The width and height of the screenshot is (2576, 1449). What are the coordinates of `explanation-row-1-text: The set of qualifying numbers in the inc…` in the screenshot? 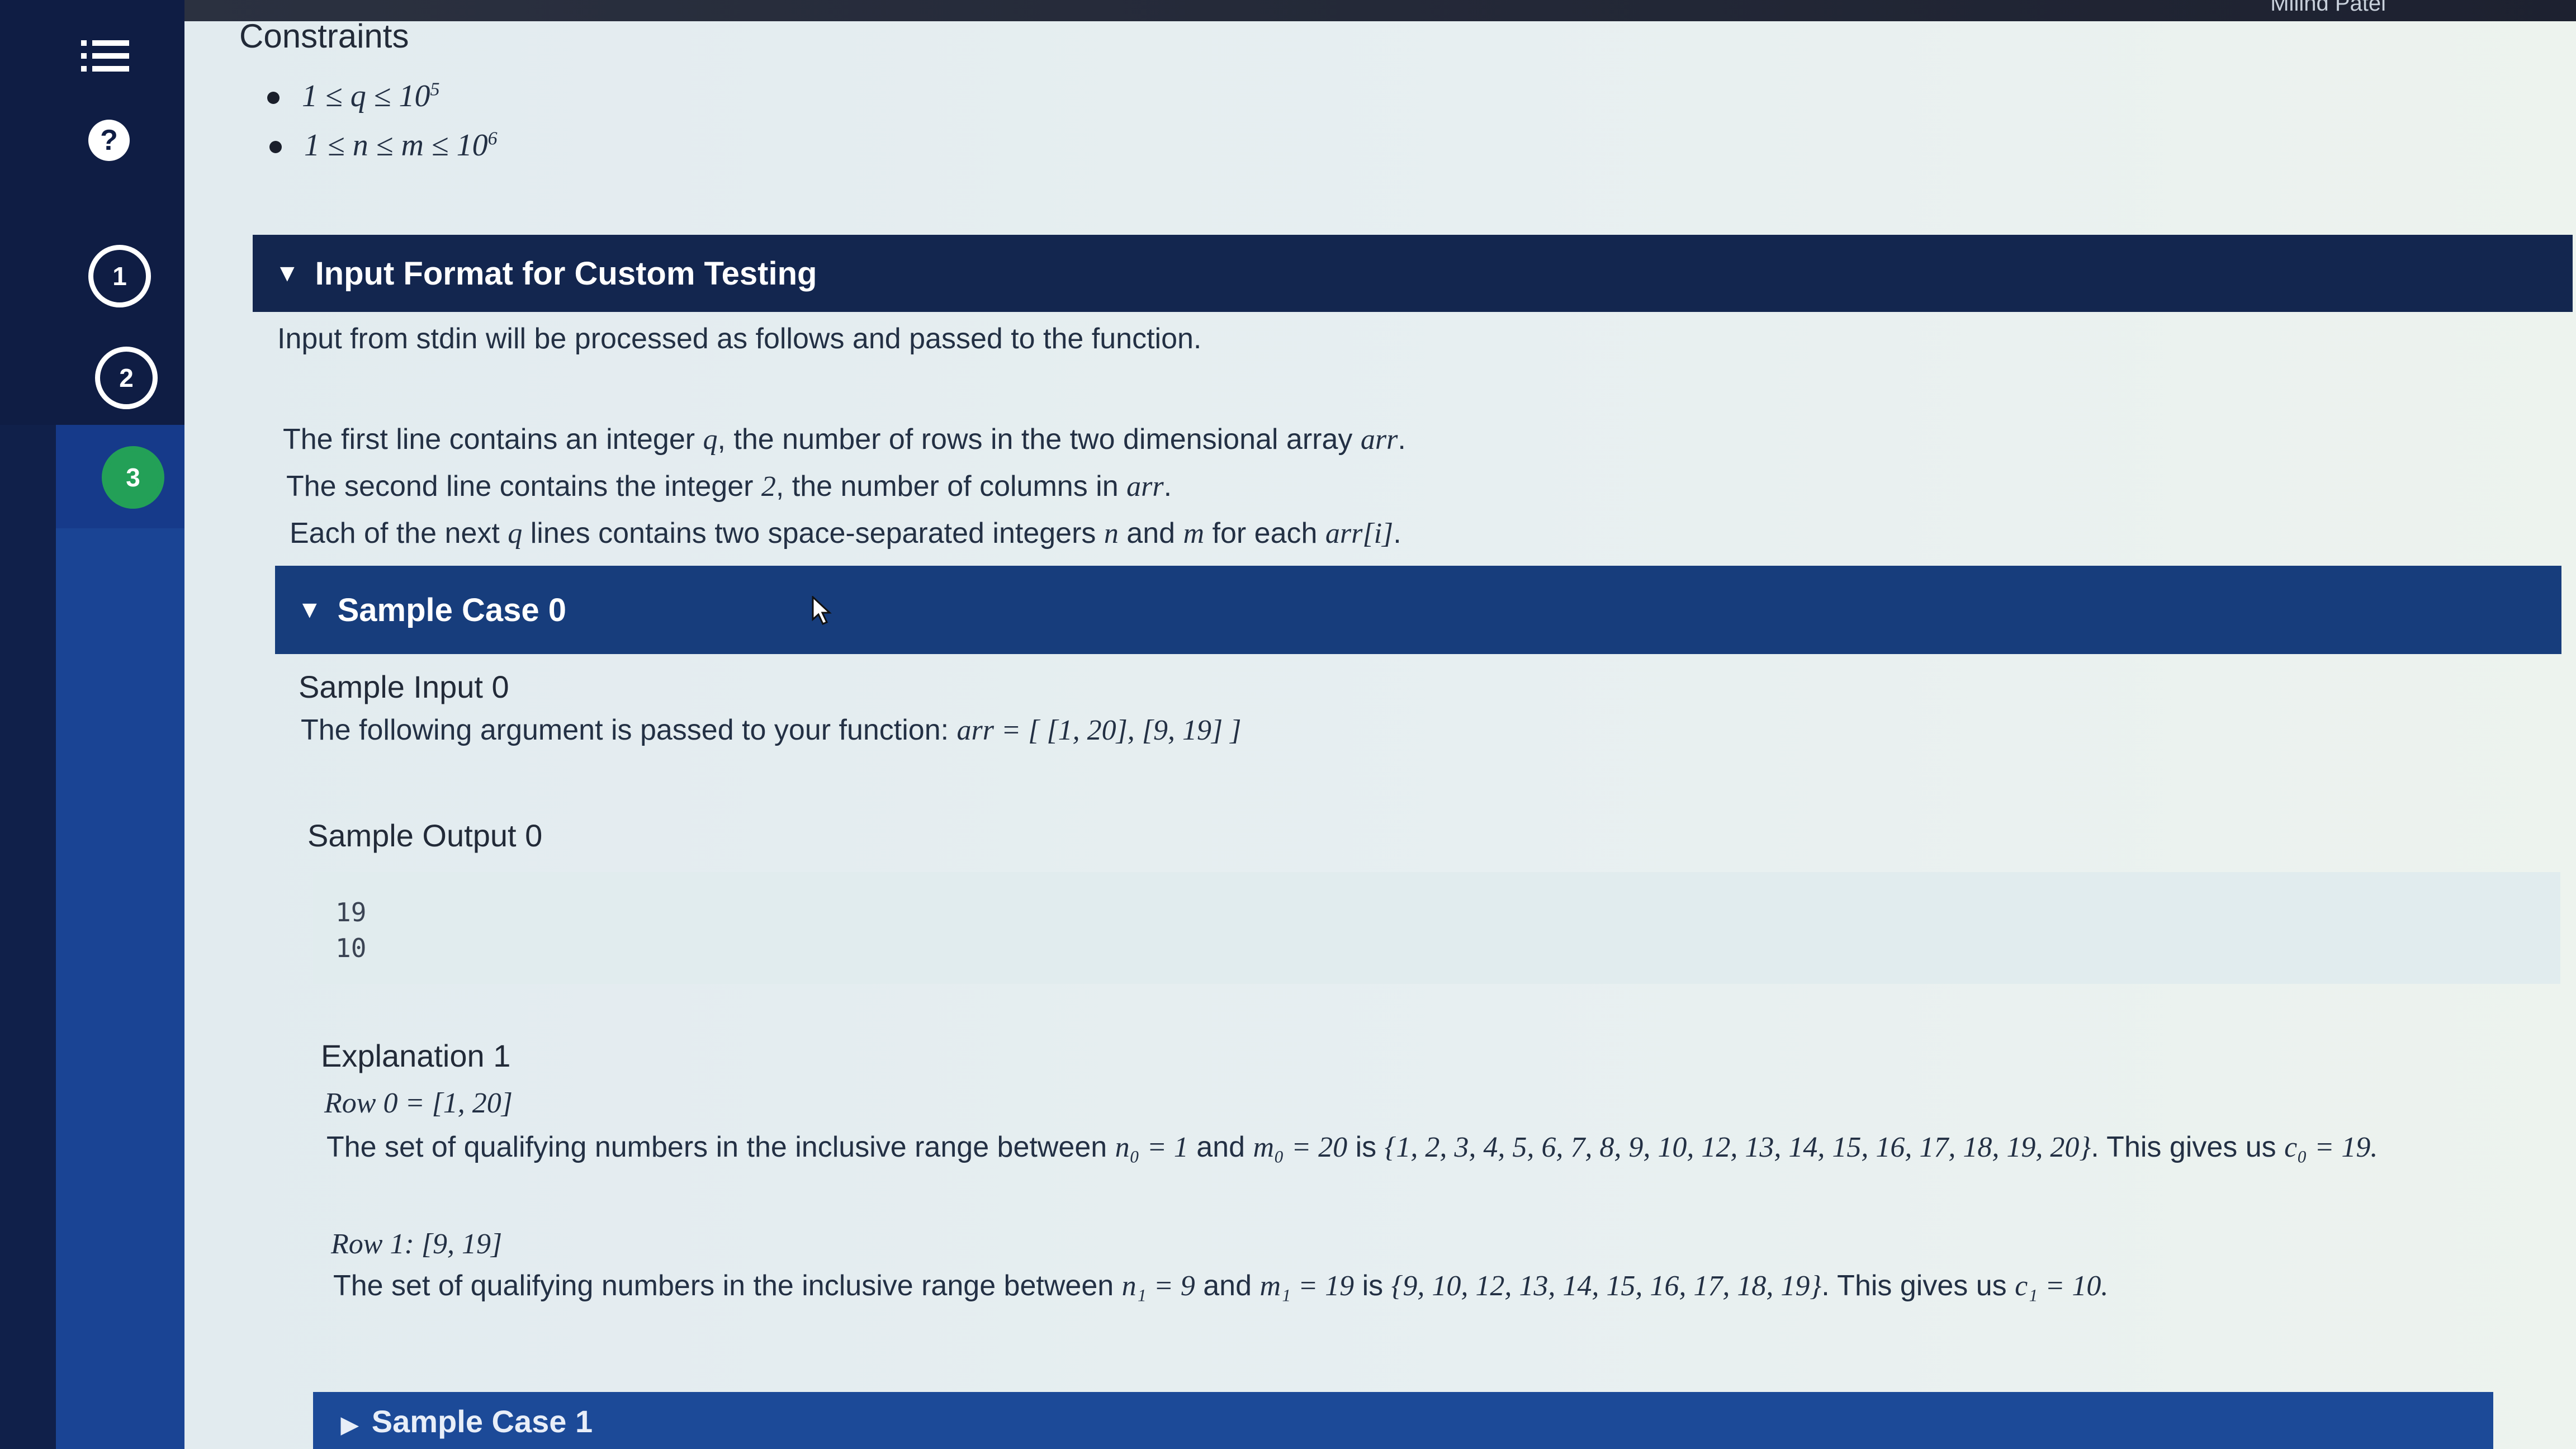 It's located at (1221, 1286).